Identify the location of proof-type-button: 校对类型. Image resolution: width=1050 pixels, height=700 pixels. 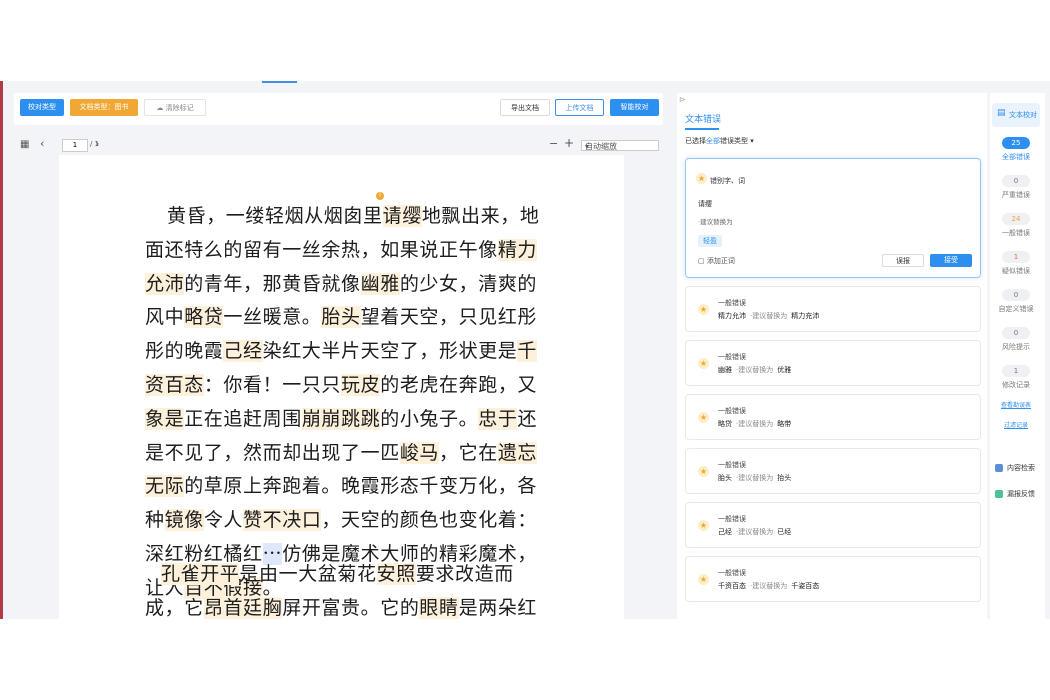
(42, 107).